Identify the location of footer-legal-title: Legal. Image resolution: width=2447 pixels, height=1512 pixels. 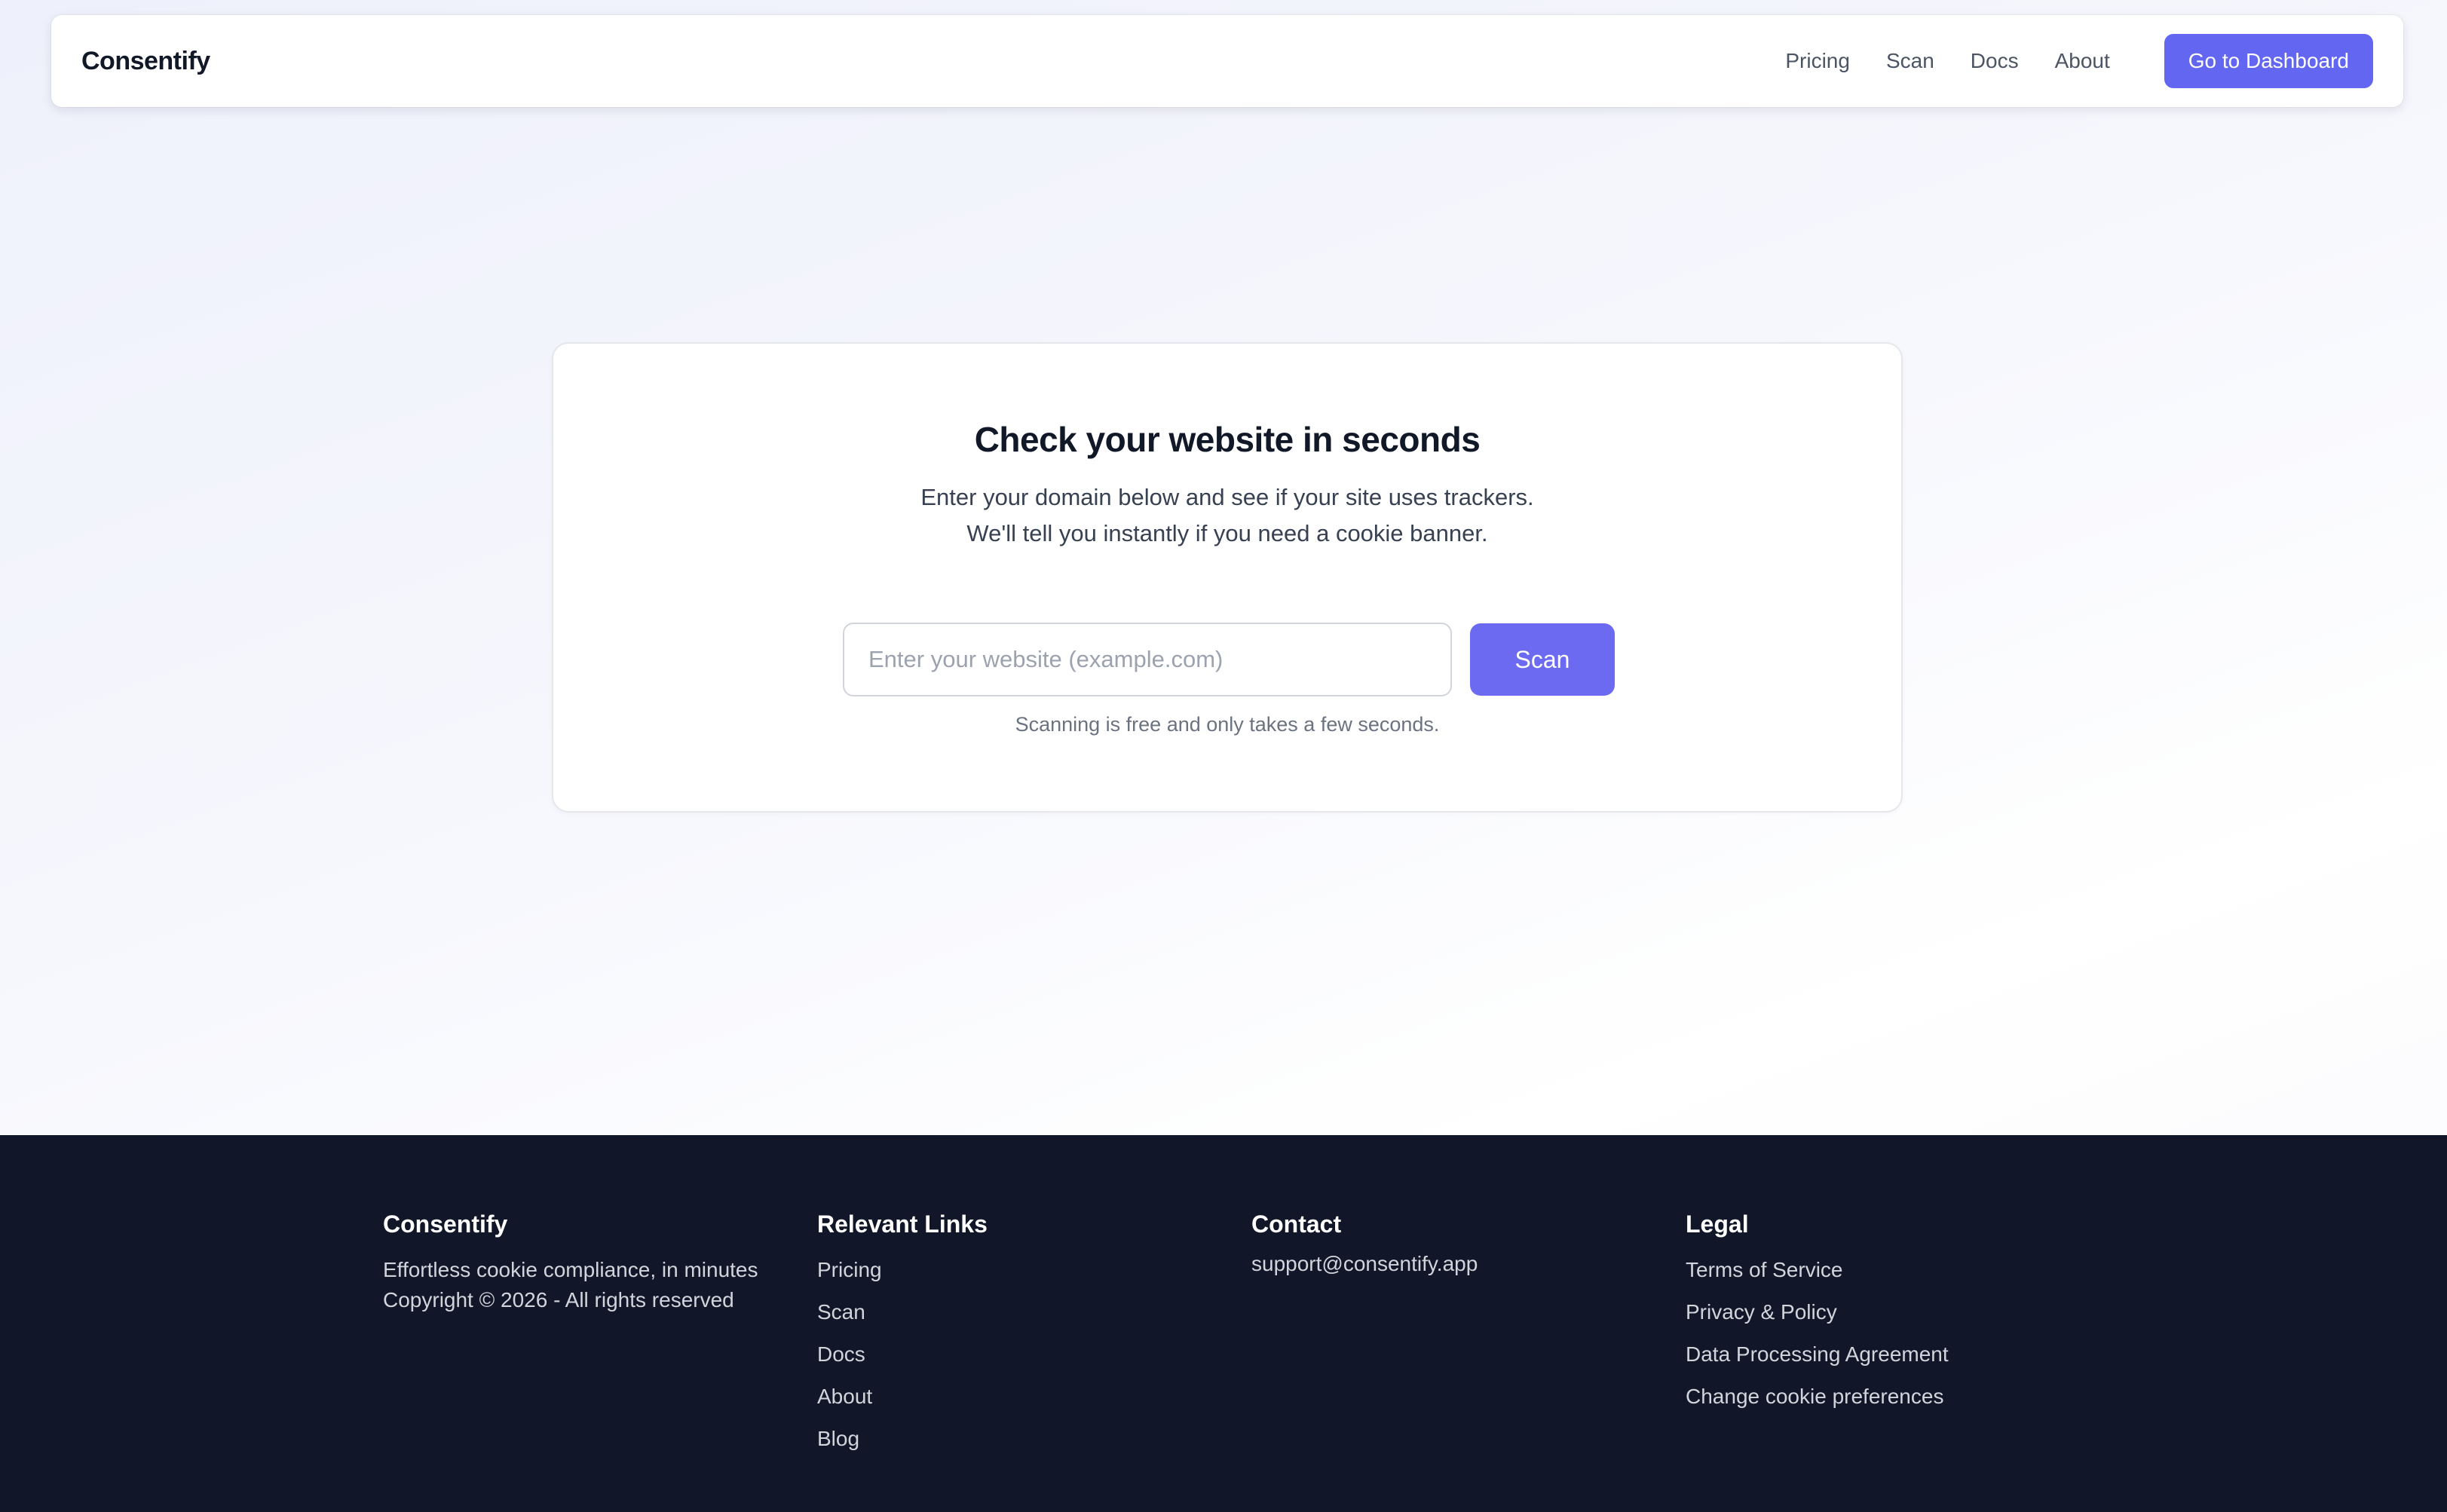
(1717, 1224).